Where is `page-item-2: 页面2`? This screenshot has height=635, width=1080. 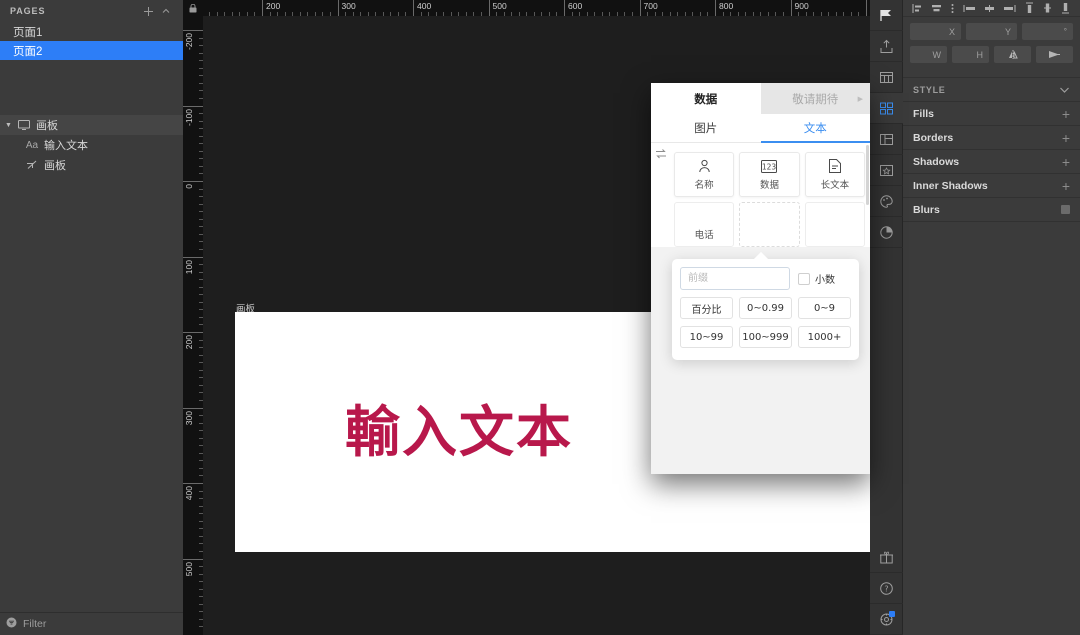
page-item-2: 页面2 is located at coordinates (91, 50).